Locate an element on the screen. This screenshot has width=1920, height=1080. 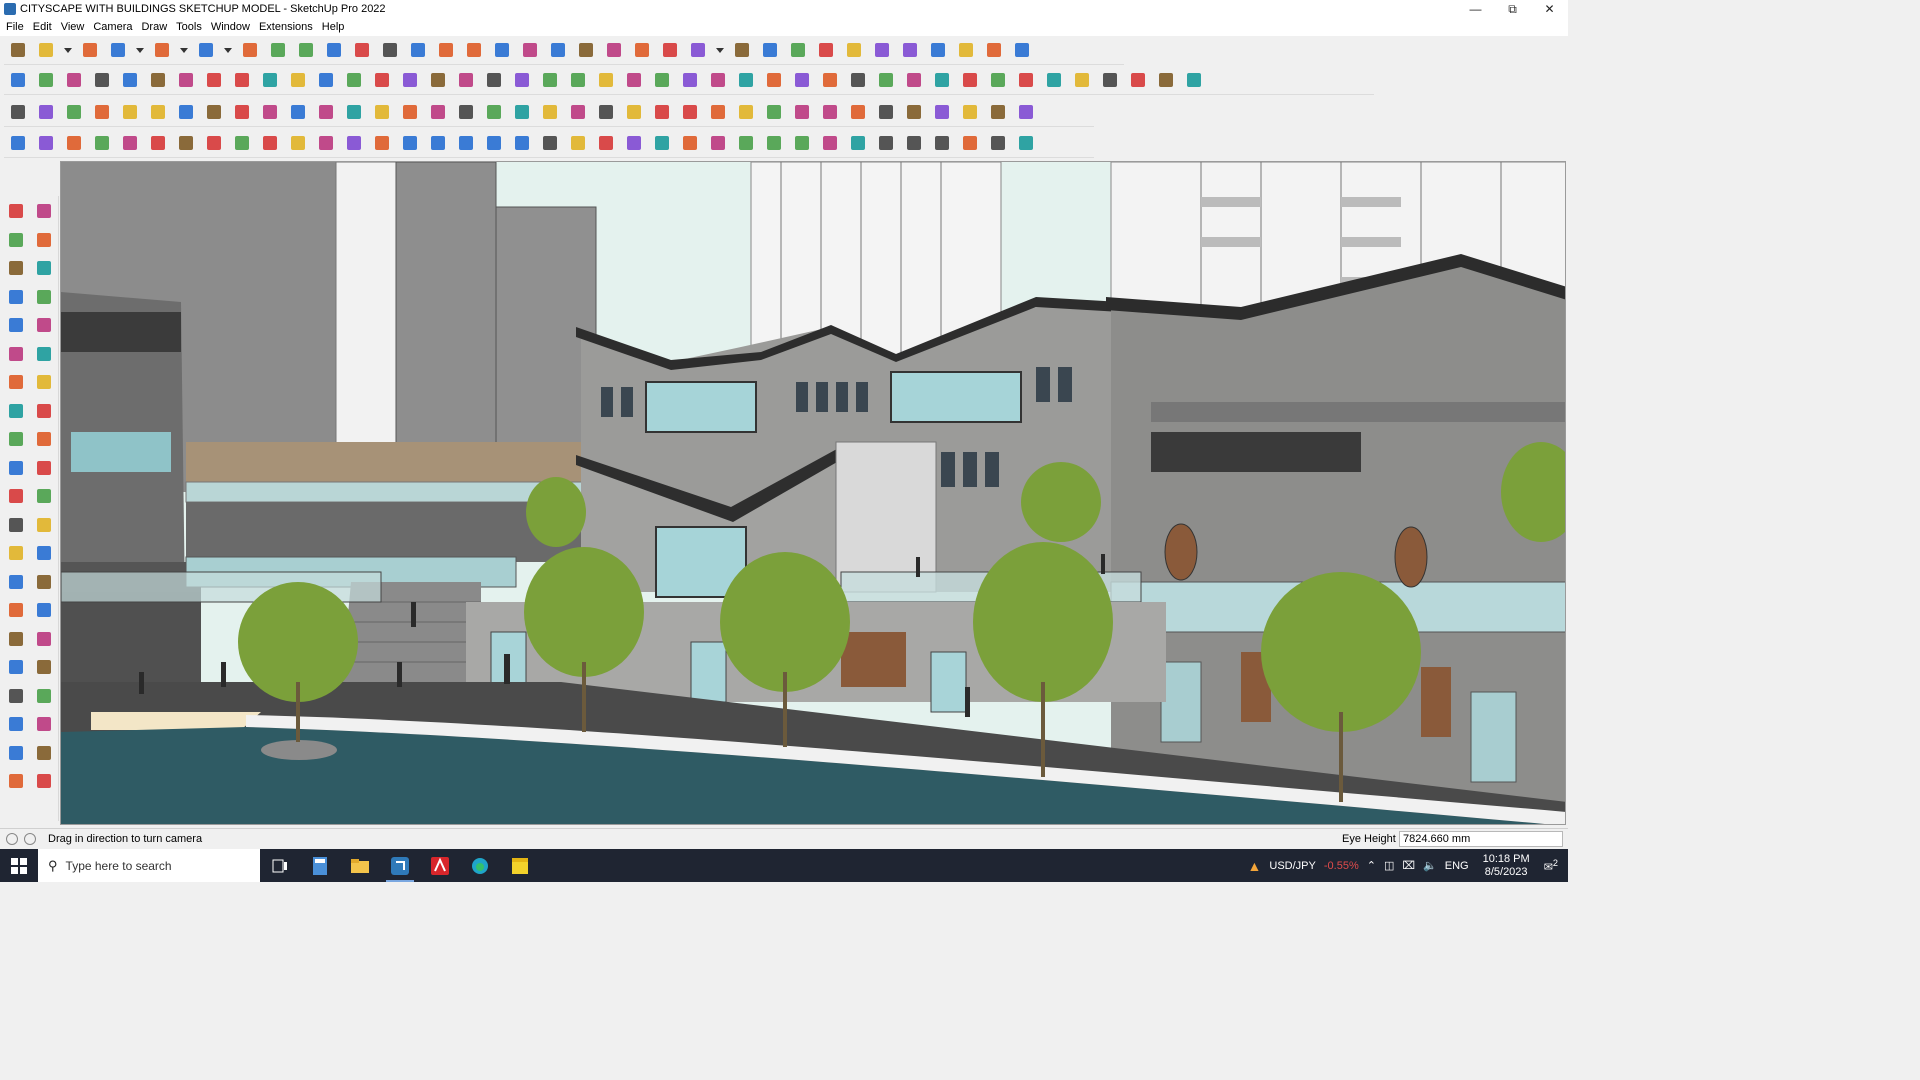
tree-button is located at coordinates (522, 112).